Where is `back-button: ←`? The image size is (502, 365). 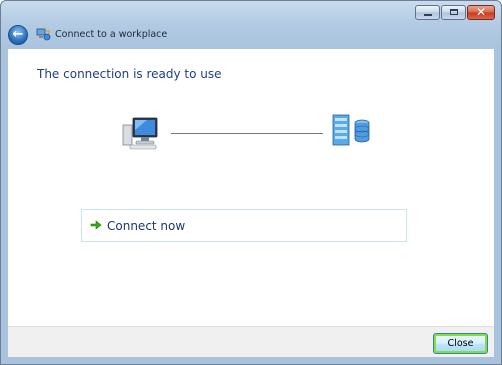 back-button: ← is located at coordinates (18, 35).